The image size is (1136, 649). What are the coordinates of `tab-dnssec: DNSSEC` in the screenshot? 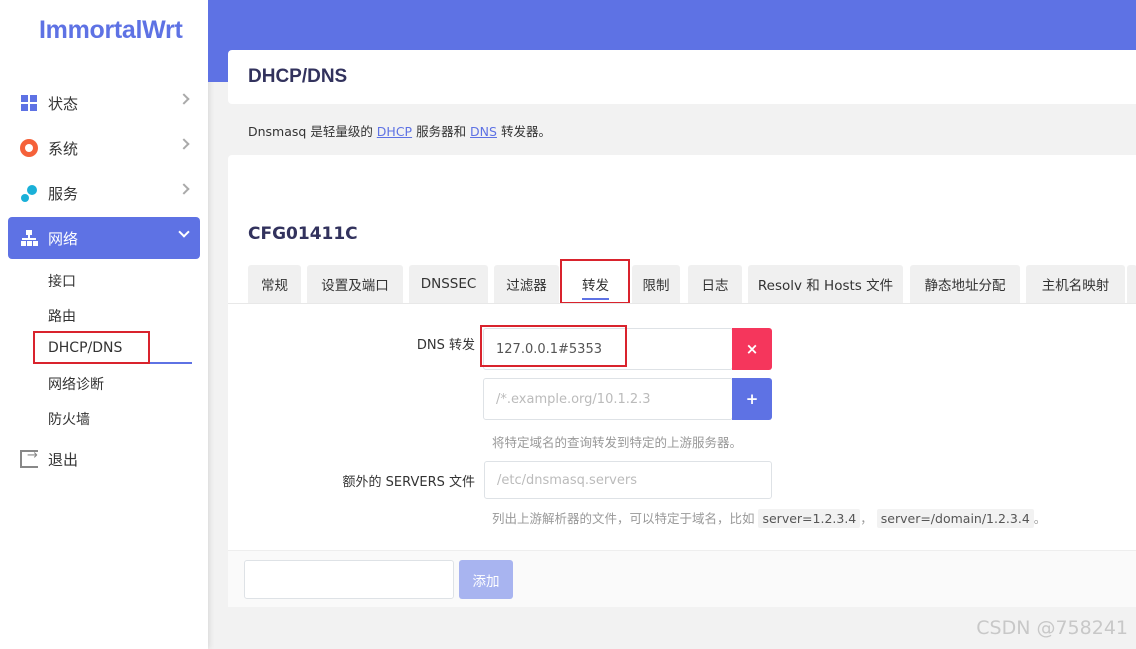 It's located at (448, 284).